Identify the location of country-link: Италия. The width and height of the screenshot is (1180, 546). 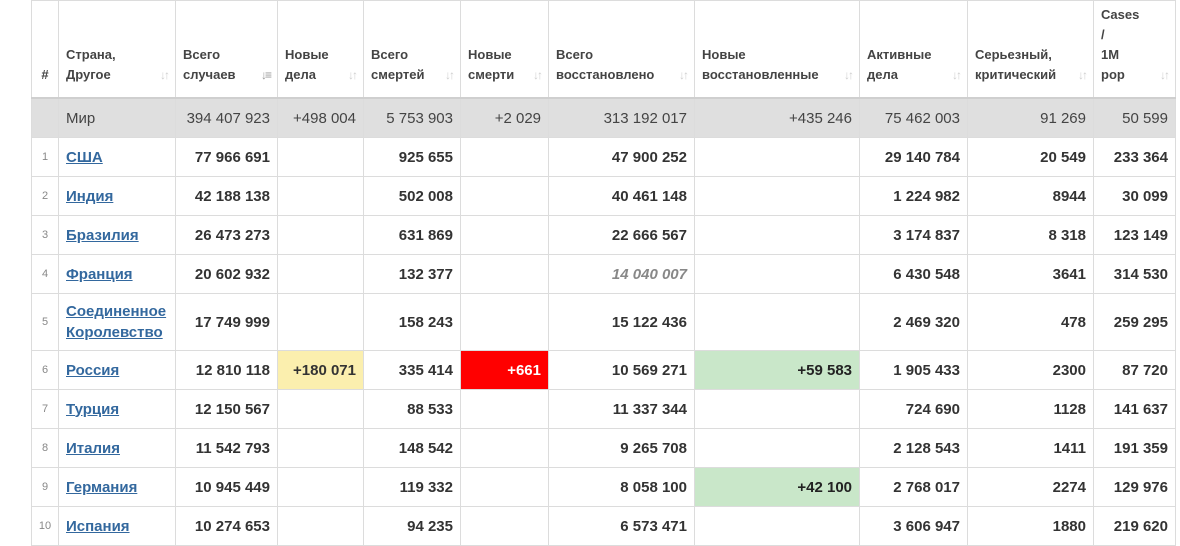
(93, 448).